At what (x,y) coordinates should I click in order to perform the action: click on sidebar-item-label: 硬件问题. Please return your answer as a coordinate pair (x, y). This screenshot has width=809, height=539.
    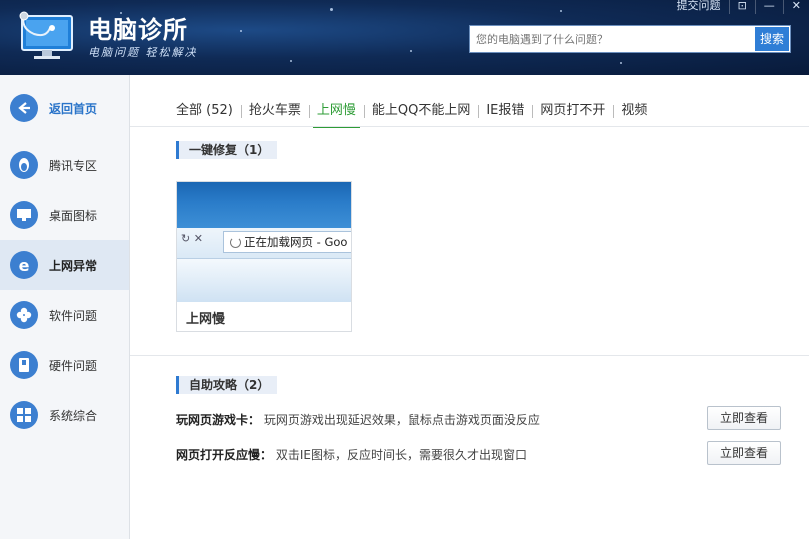
    Looking at the image, I should click on (73, 365).